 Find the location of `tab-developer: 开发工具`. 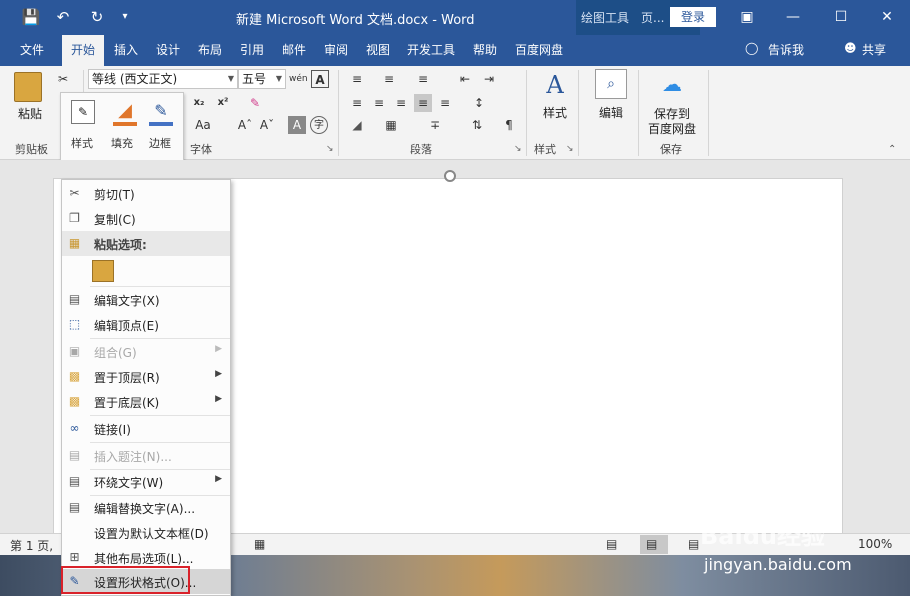

tab-developer: 开发工具 is located at coordinates (431, 49).